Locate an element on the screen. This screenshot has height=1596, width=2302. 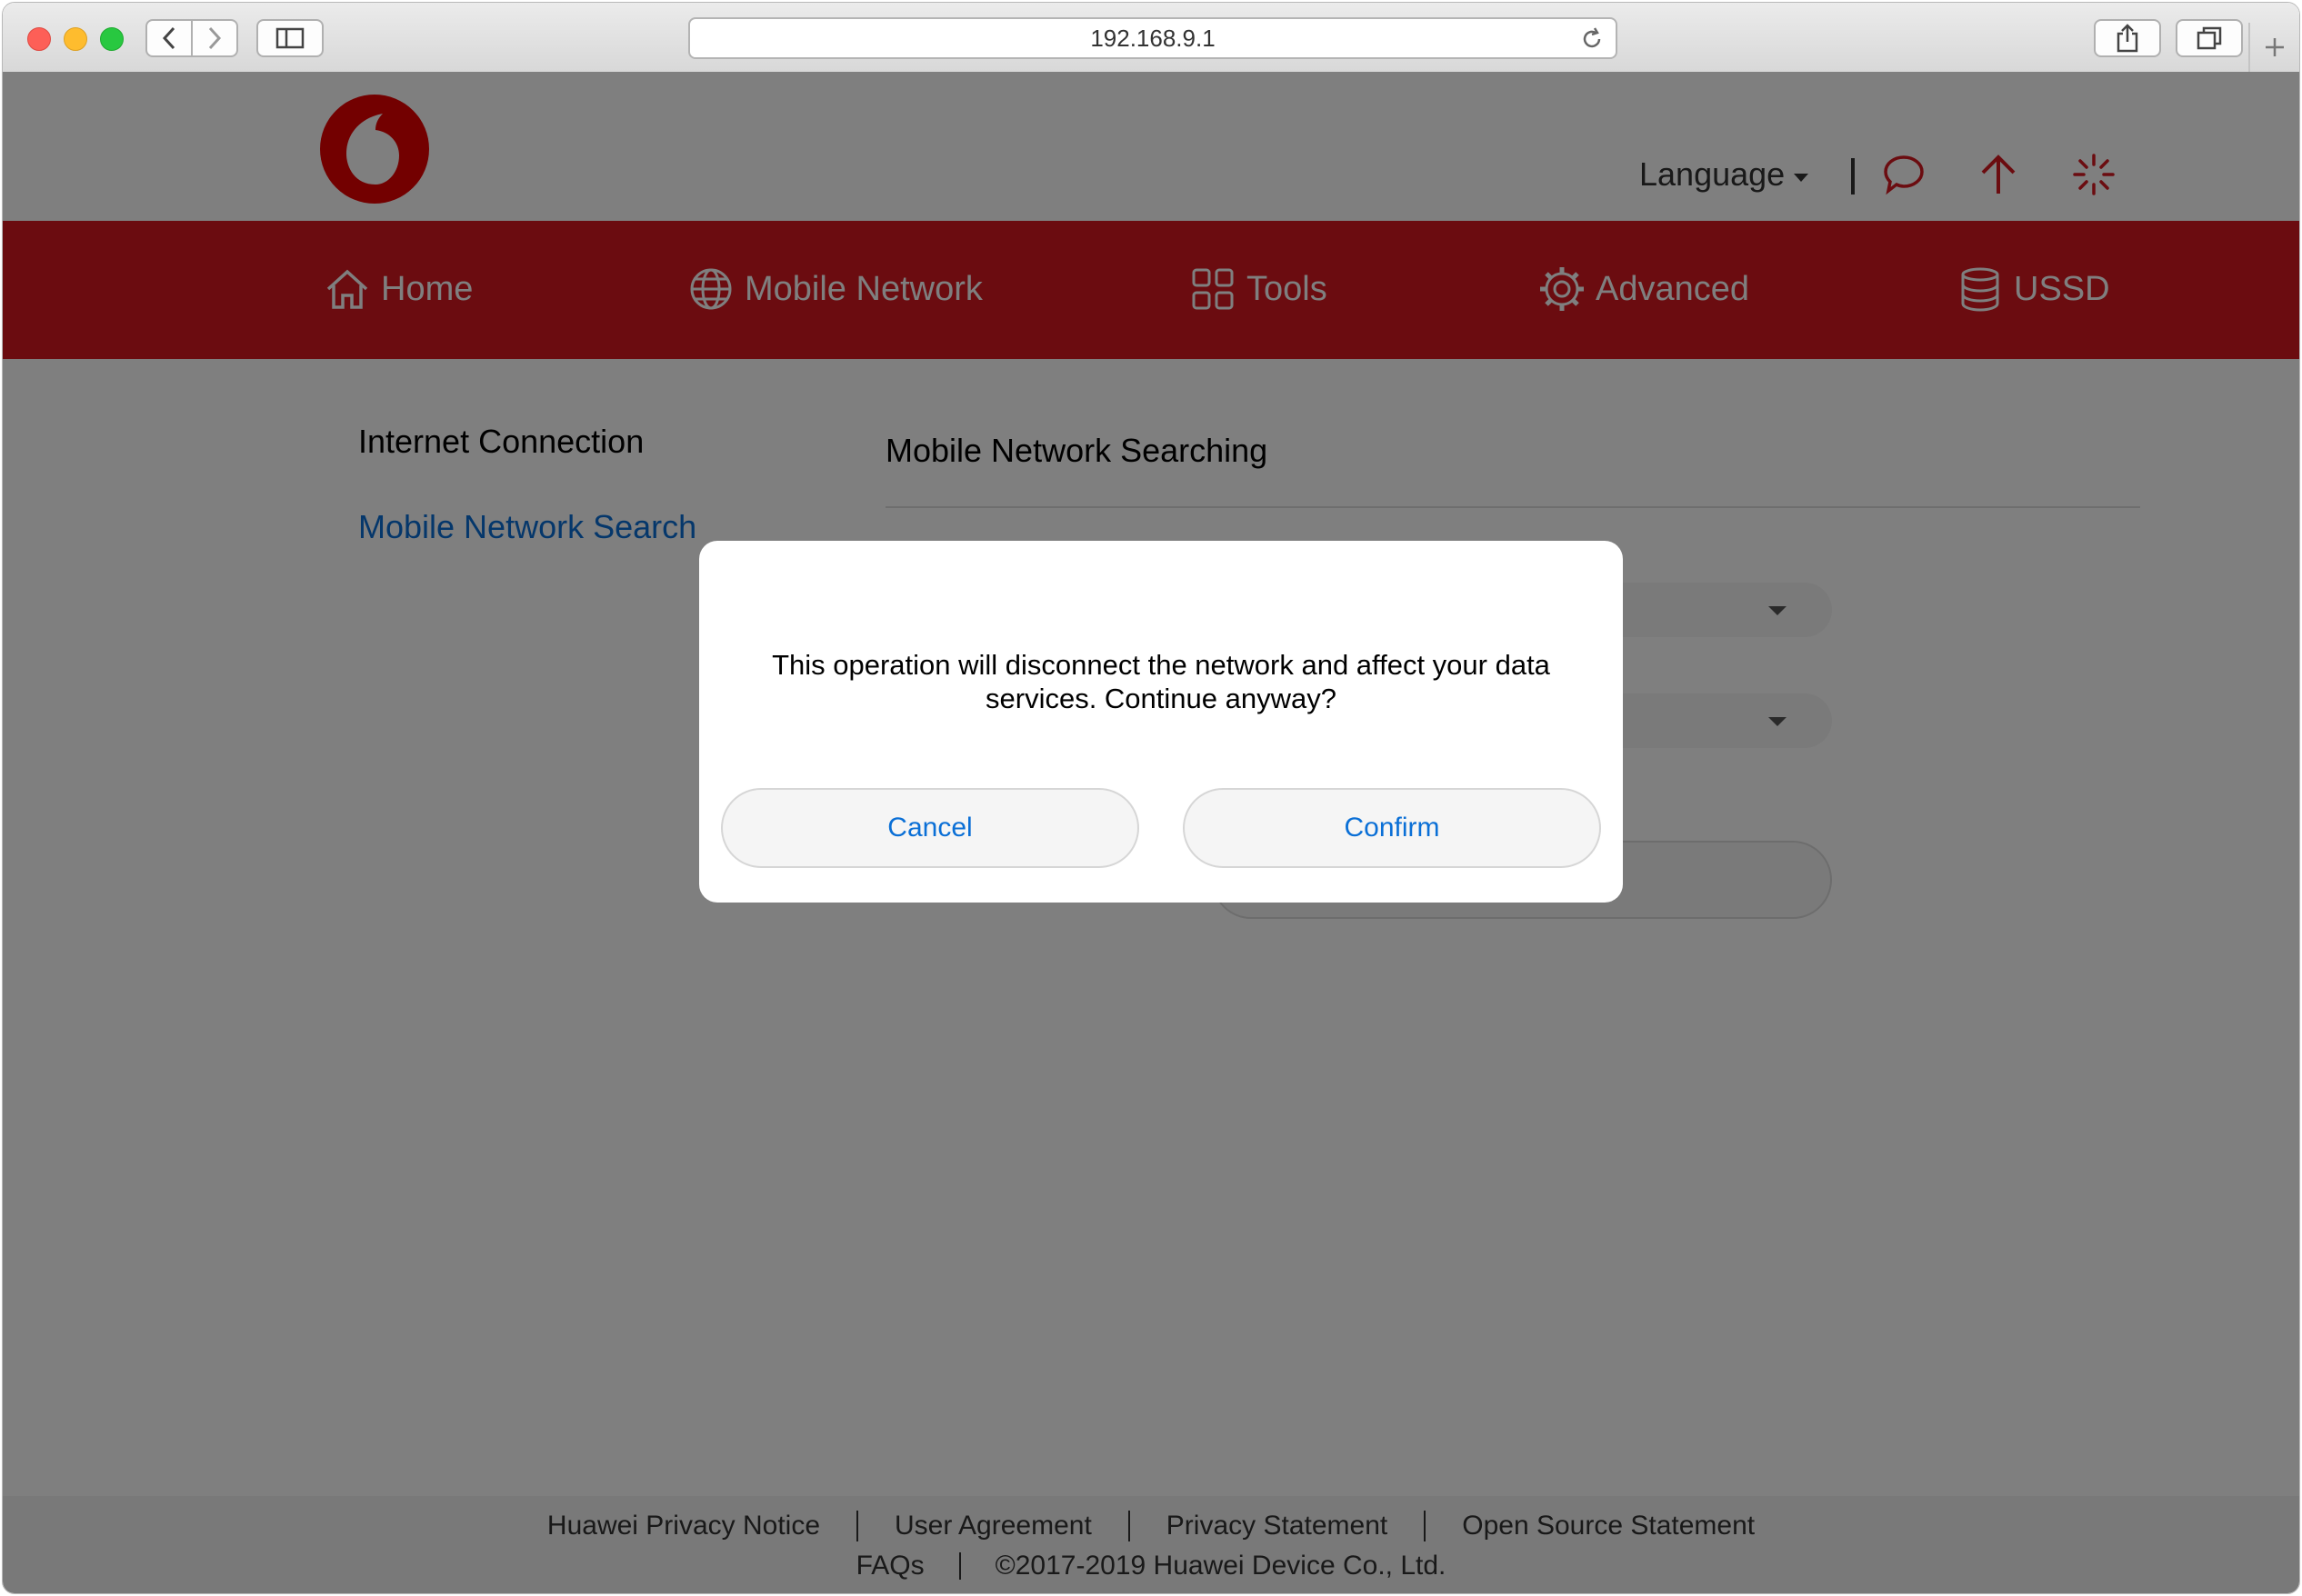
new-tab-button is located at coordinates (2274, 47).